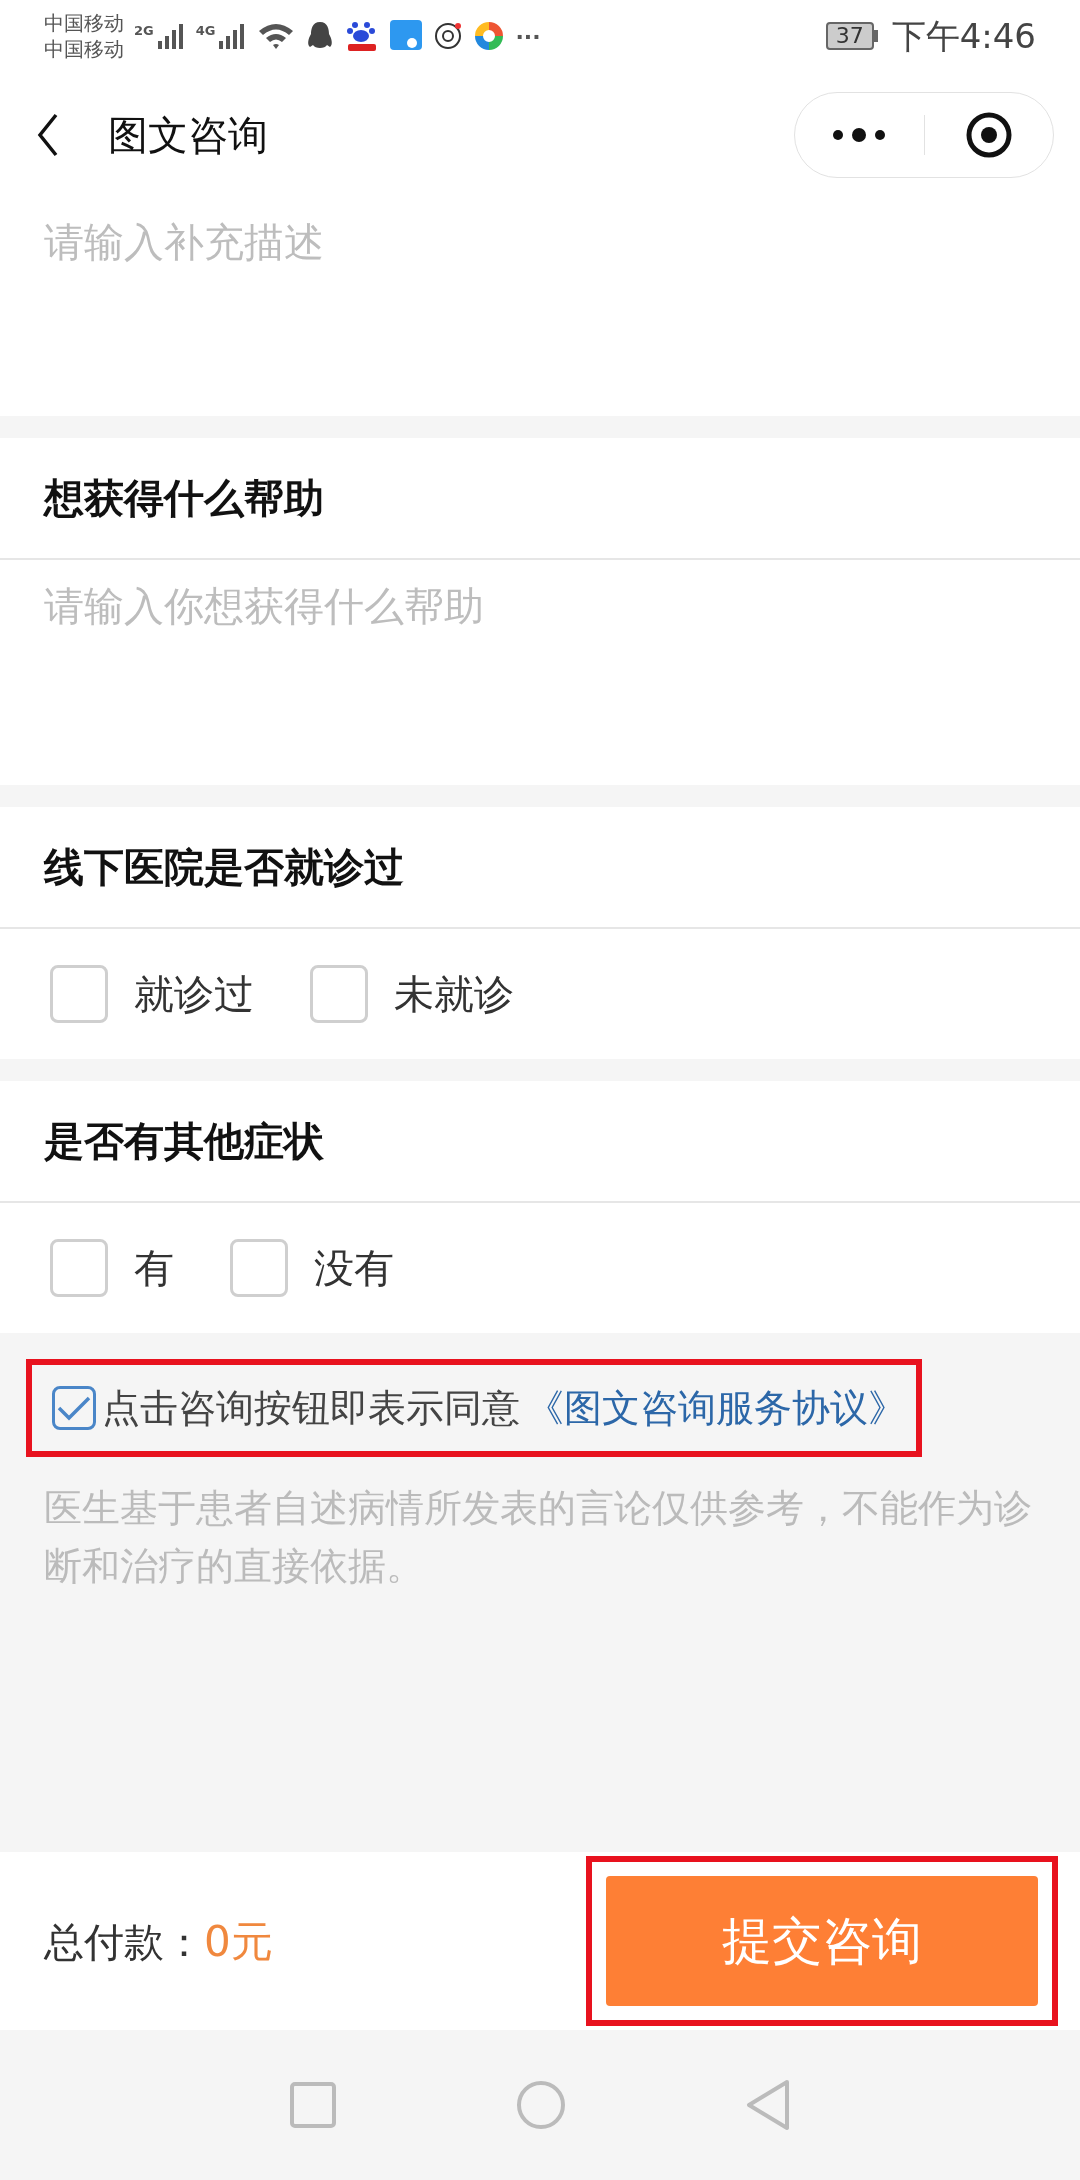 This screenshot has width=1080, height=2180. What do you see at coordinates (448, 36) in the screenshot?
I see `disc-icon` at bounding box center [448, 36].